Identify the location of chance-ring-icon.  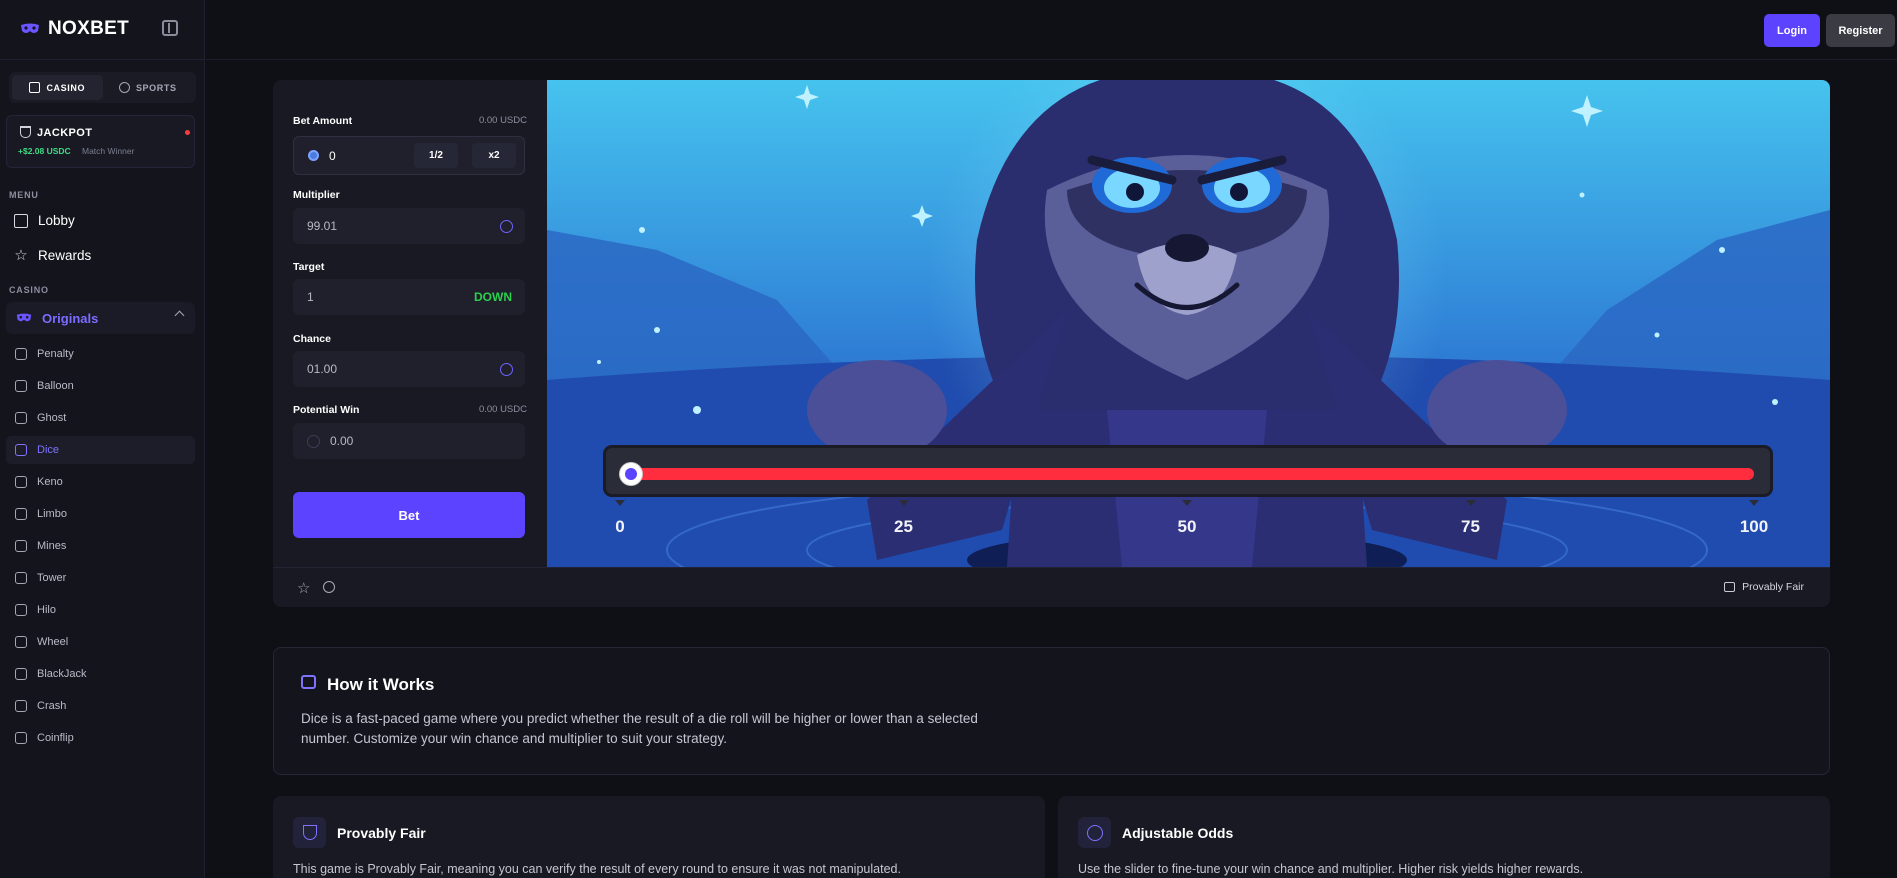
(506, 369).